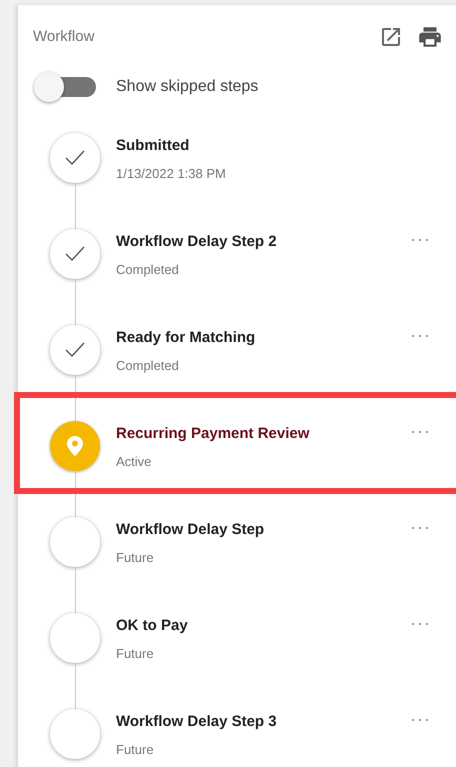 This screenshot has height=767, width=456. Describe the element at coordinates (186, 338) in the screenshot. I see `step-title: Ready for Matching` at that location.